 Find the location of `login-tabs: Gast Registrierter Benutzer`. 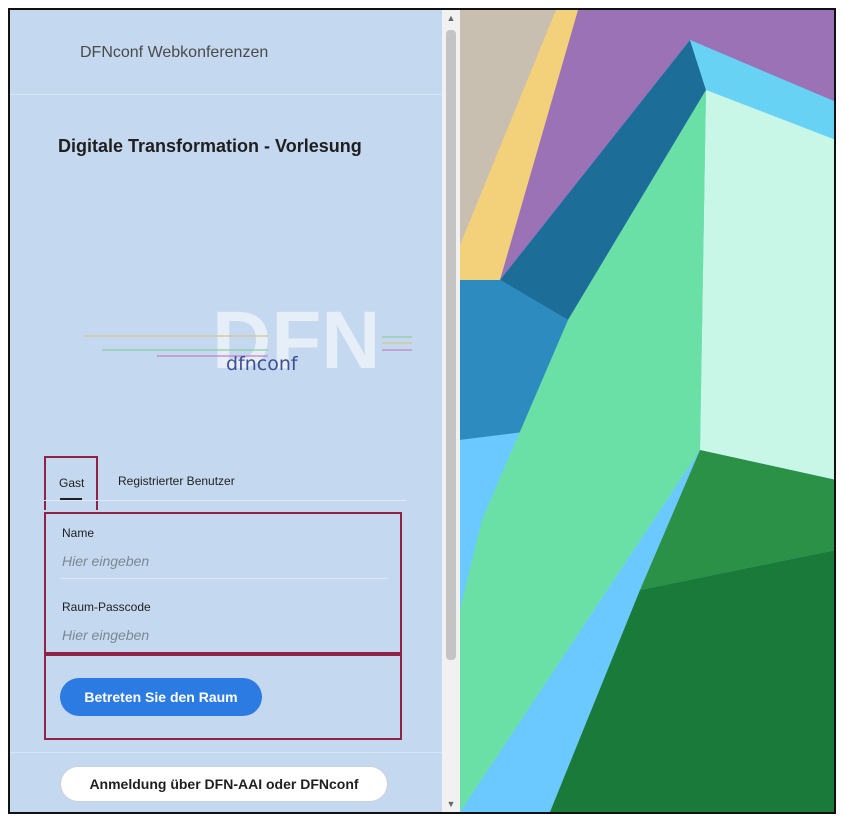

login-tabs: Gast Registrierter Benutzer is located at coordinates (225, 483).